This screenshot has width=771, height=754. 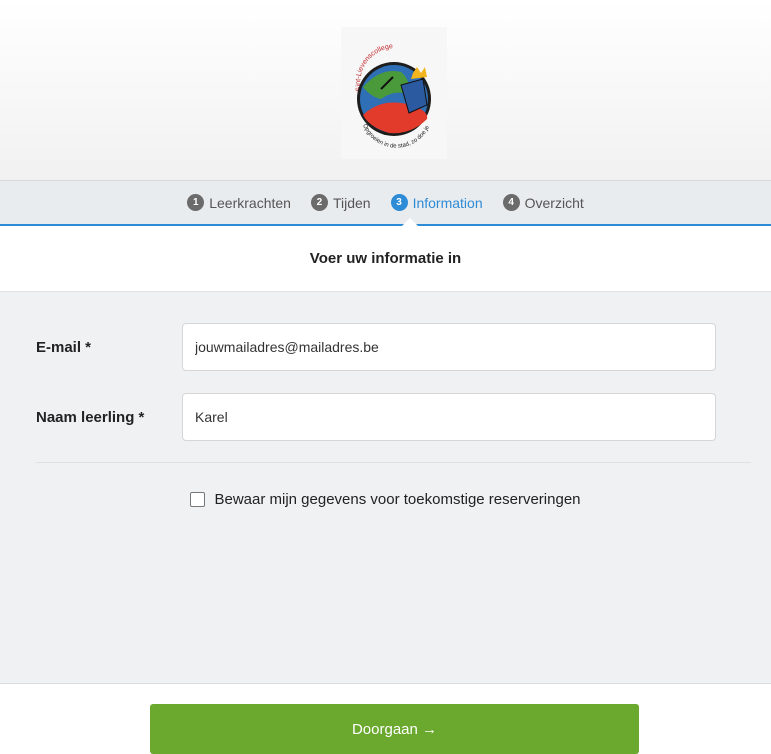 What do you see at coordinates (449, 417) in the screenshot?
I see `student-name-field` at bounding box center [449, 417].